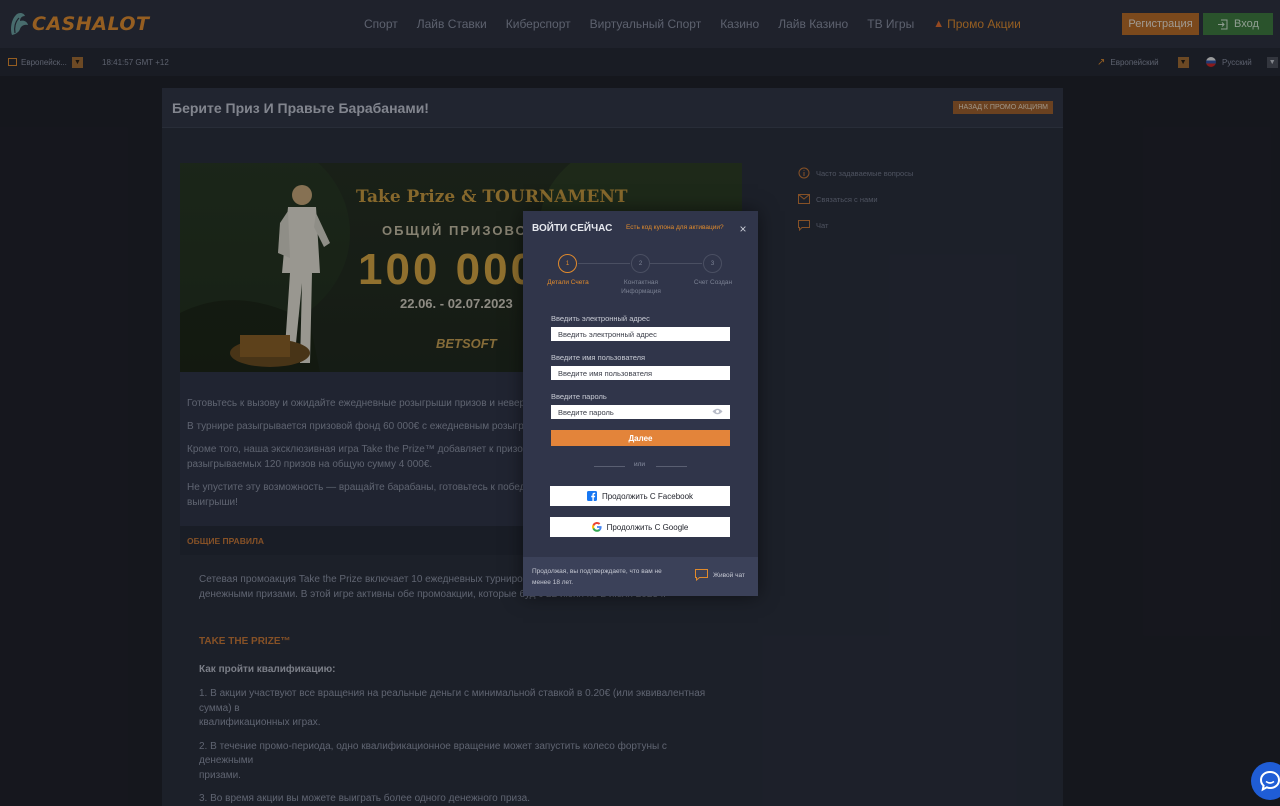  I want to click on nav-virtual-sport: Виртуальный Спорт, so click(646, 24).